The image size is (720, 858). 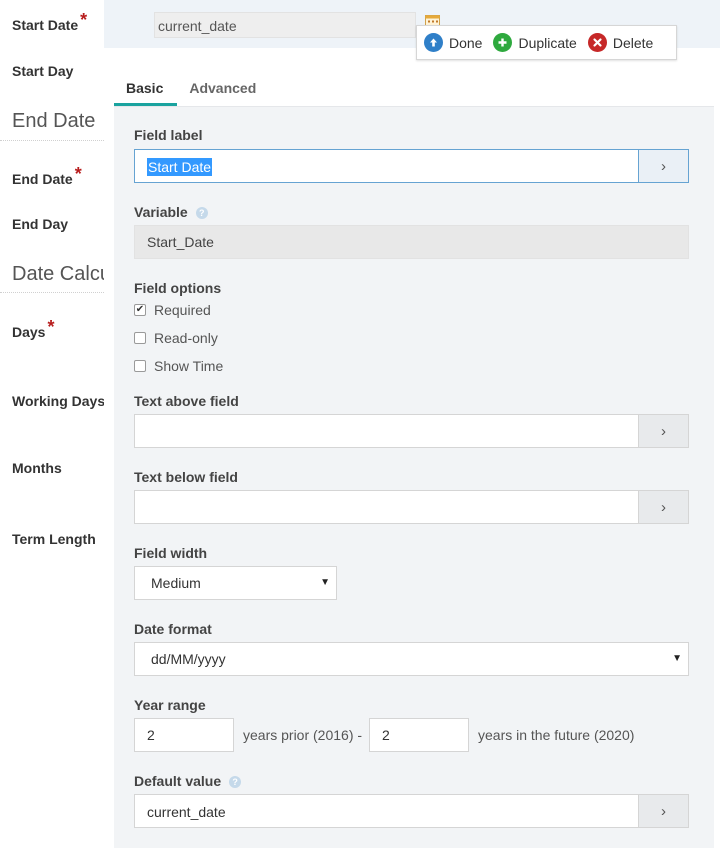 I want to click on field-width-select: Medium ▼, so click(x=235, y=583).